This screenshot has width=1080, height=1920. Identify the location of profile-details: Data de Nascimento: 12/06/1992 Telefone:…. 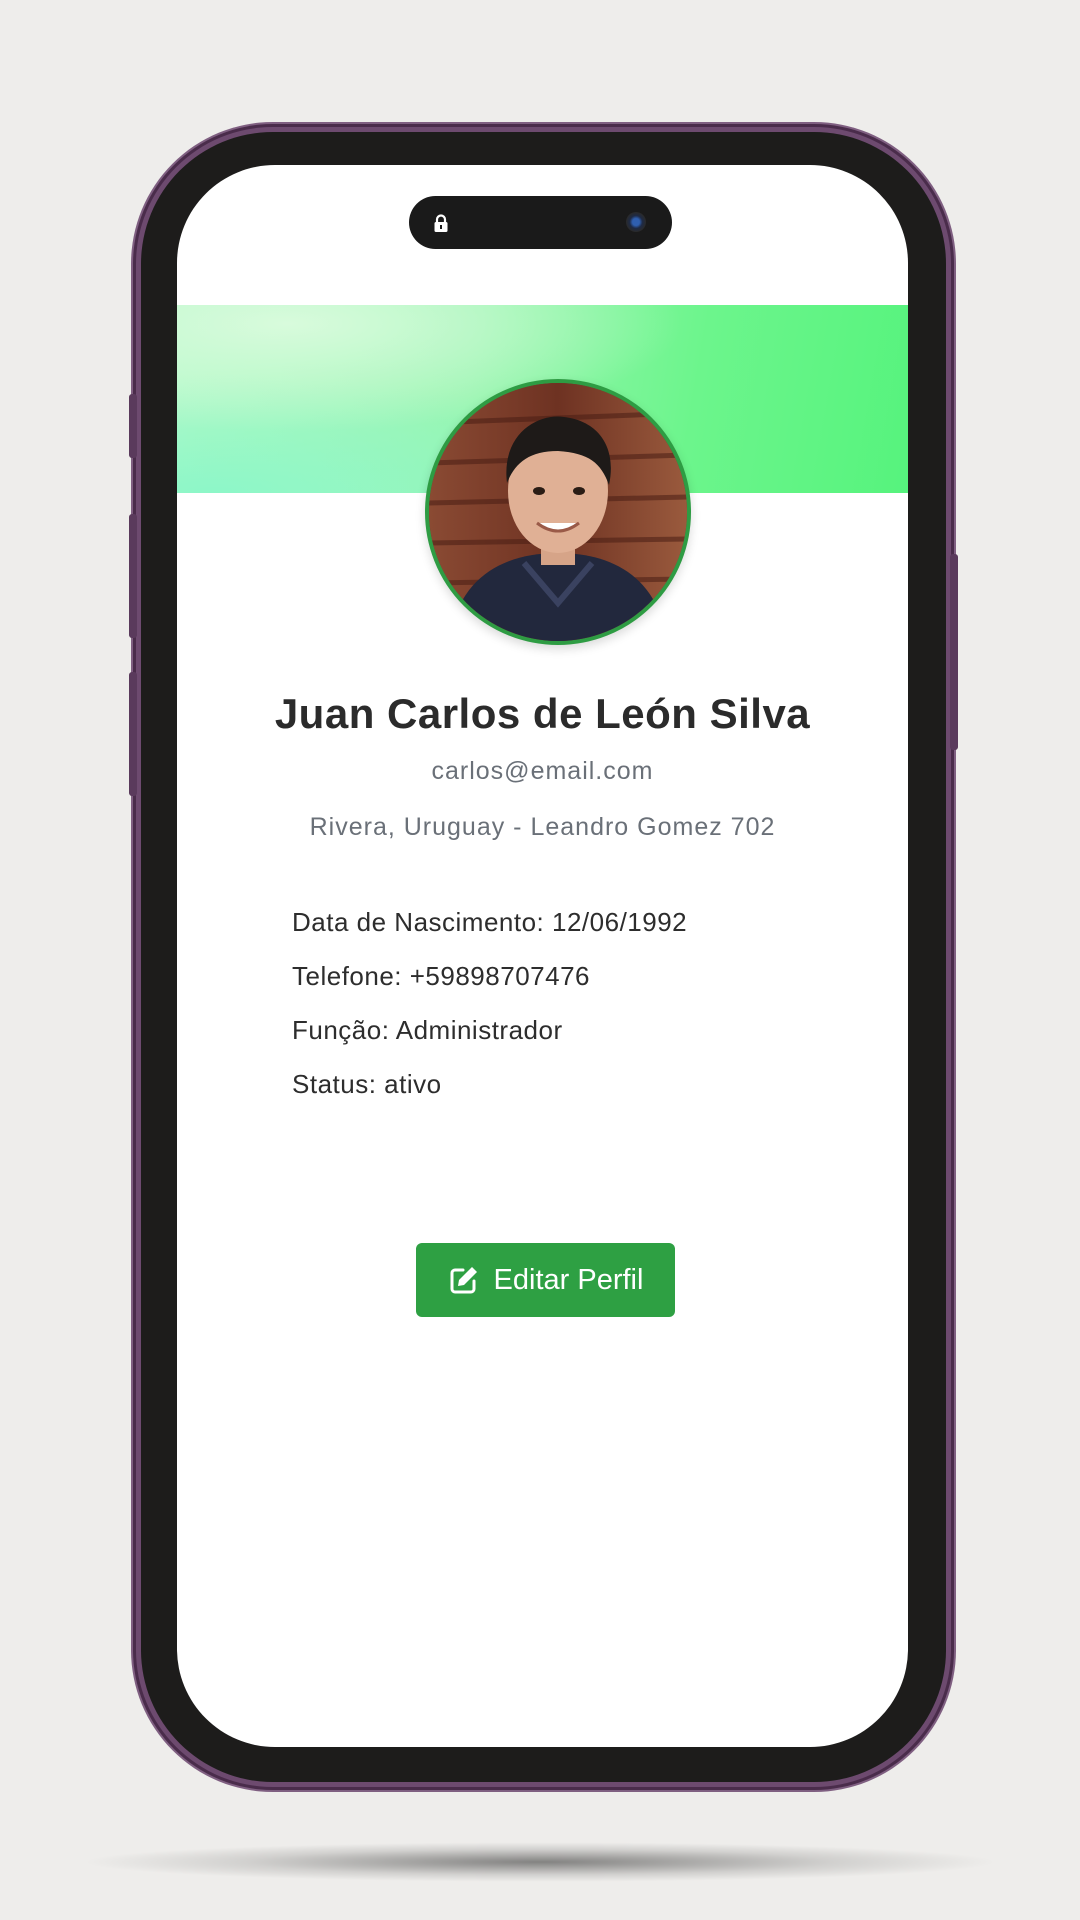
(489, 1013).